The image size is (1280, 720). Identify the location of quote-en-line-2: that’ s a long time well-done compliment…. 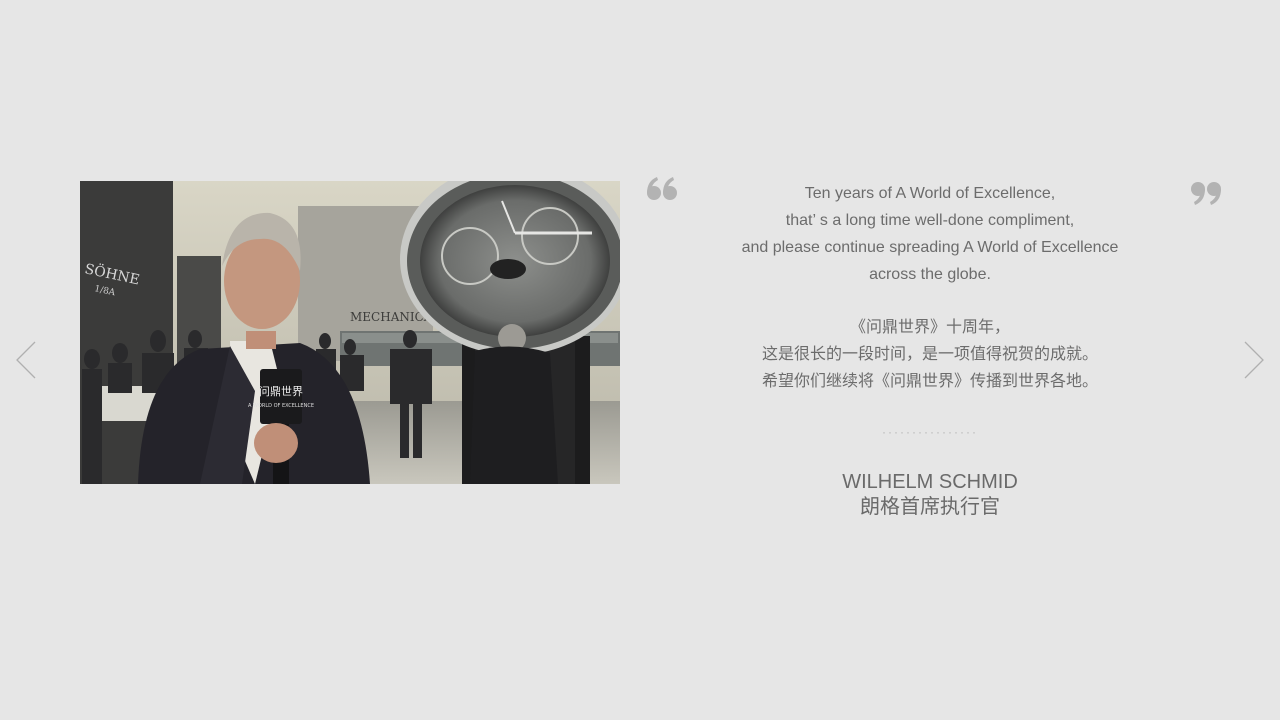
(930, 220).